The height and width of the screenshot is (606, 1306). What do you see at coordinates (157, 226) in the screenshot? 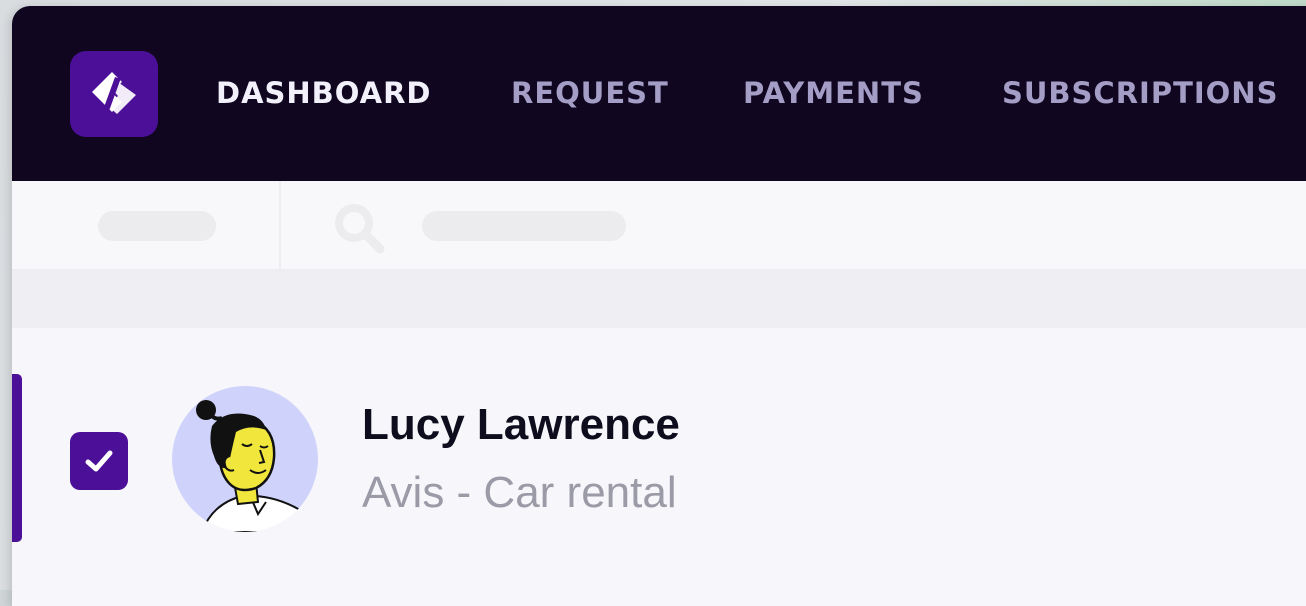
I see `filter-placeholder` at bounding box center [157, 226].